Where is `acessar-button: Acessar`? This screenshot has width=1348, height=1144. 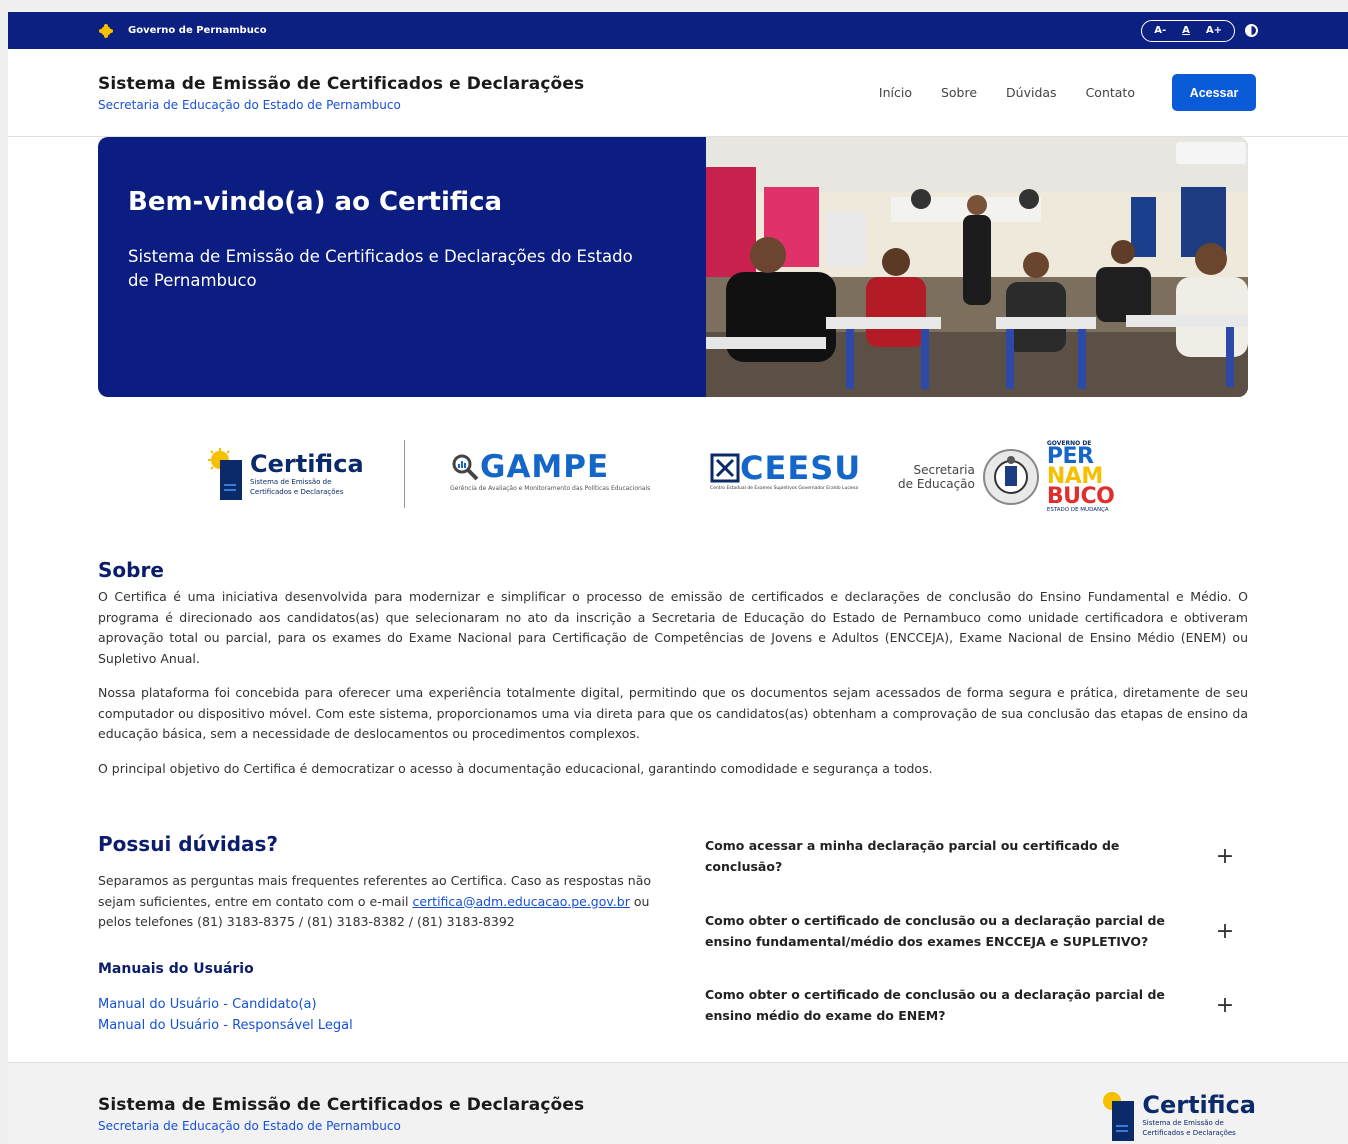
acessar-button: Acessar is located at coordinates (1214, 92).